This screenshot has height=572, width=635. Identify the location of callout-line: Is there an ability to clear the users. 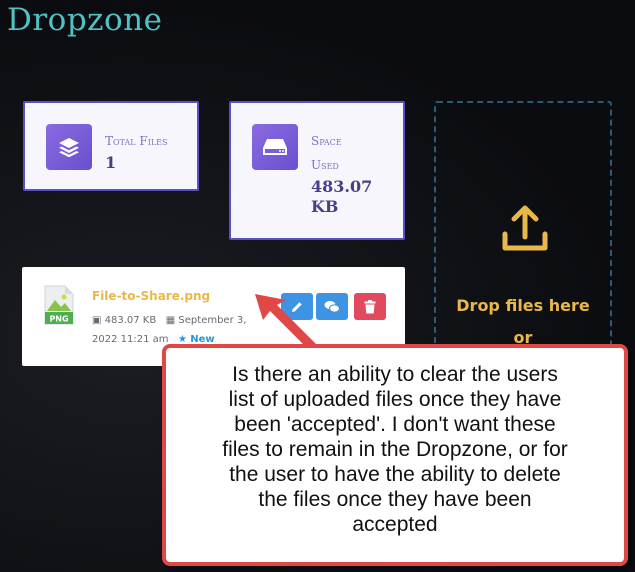
(395, 374).